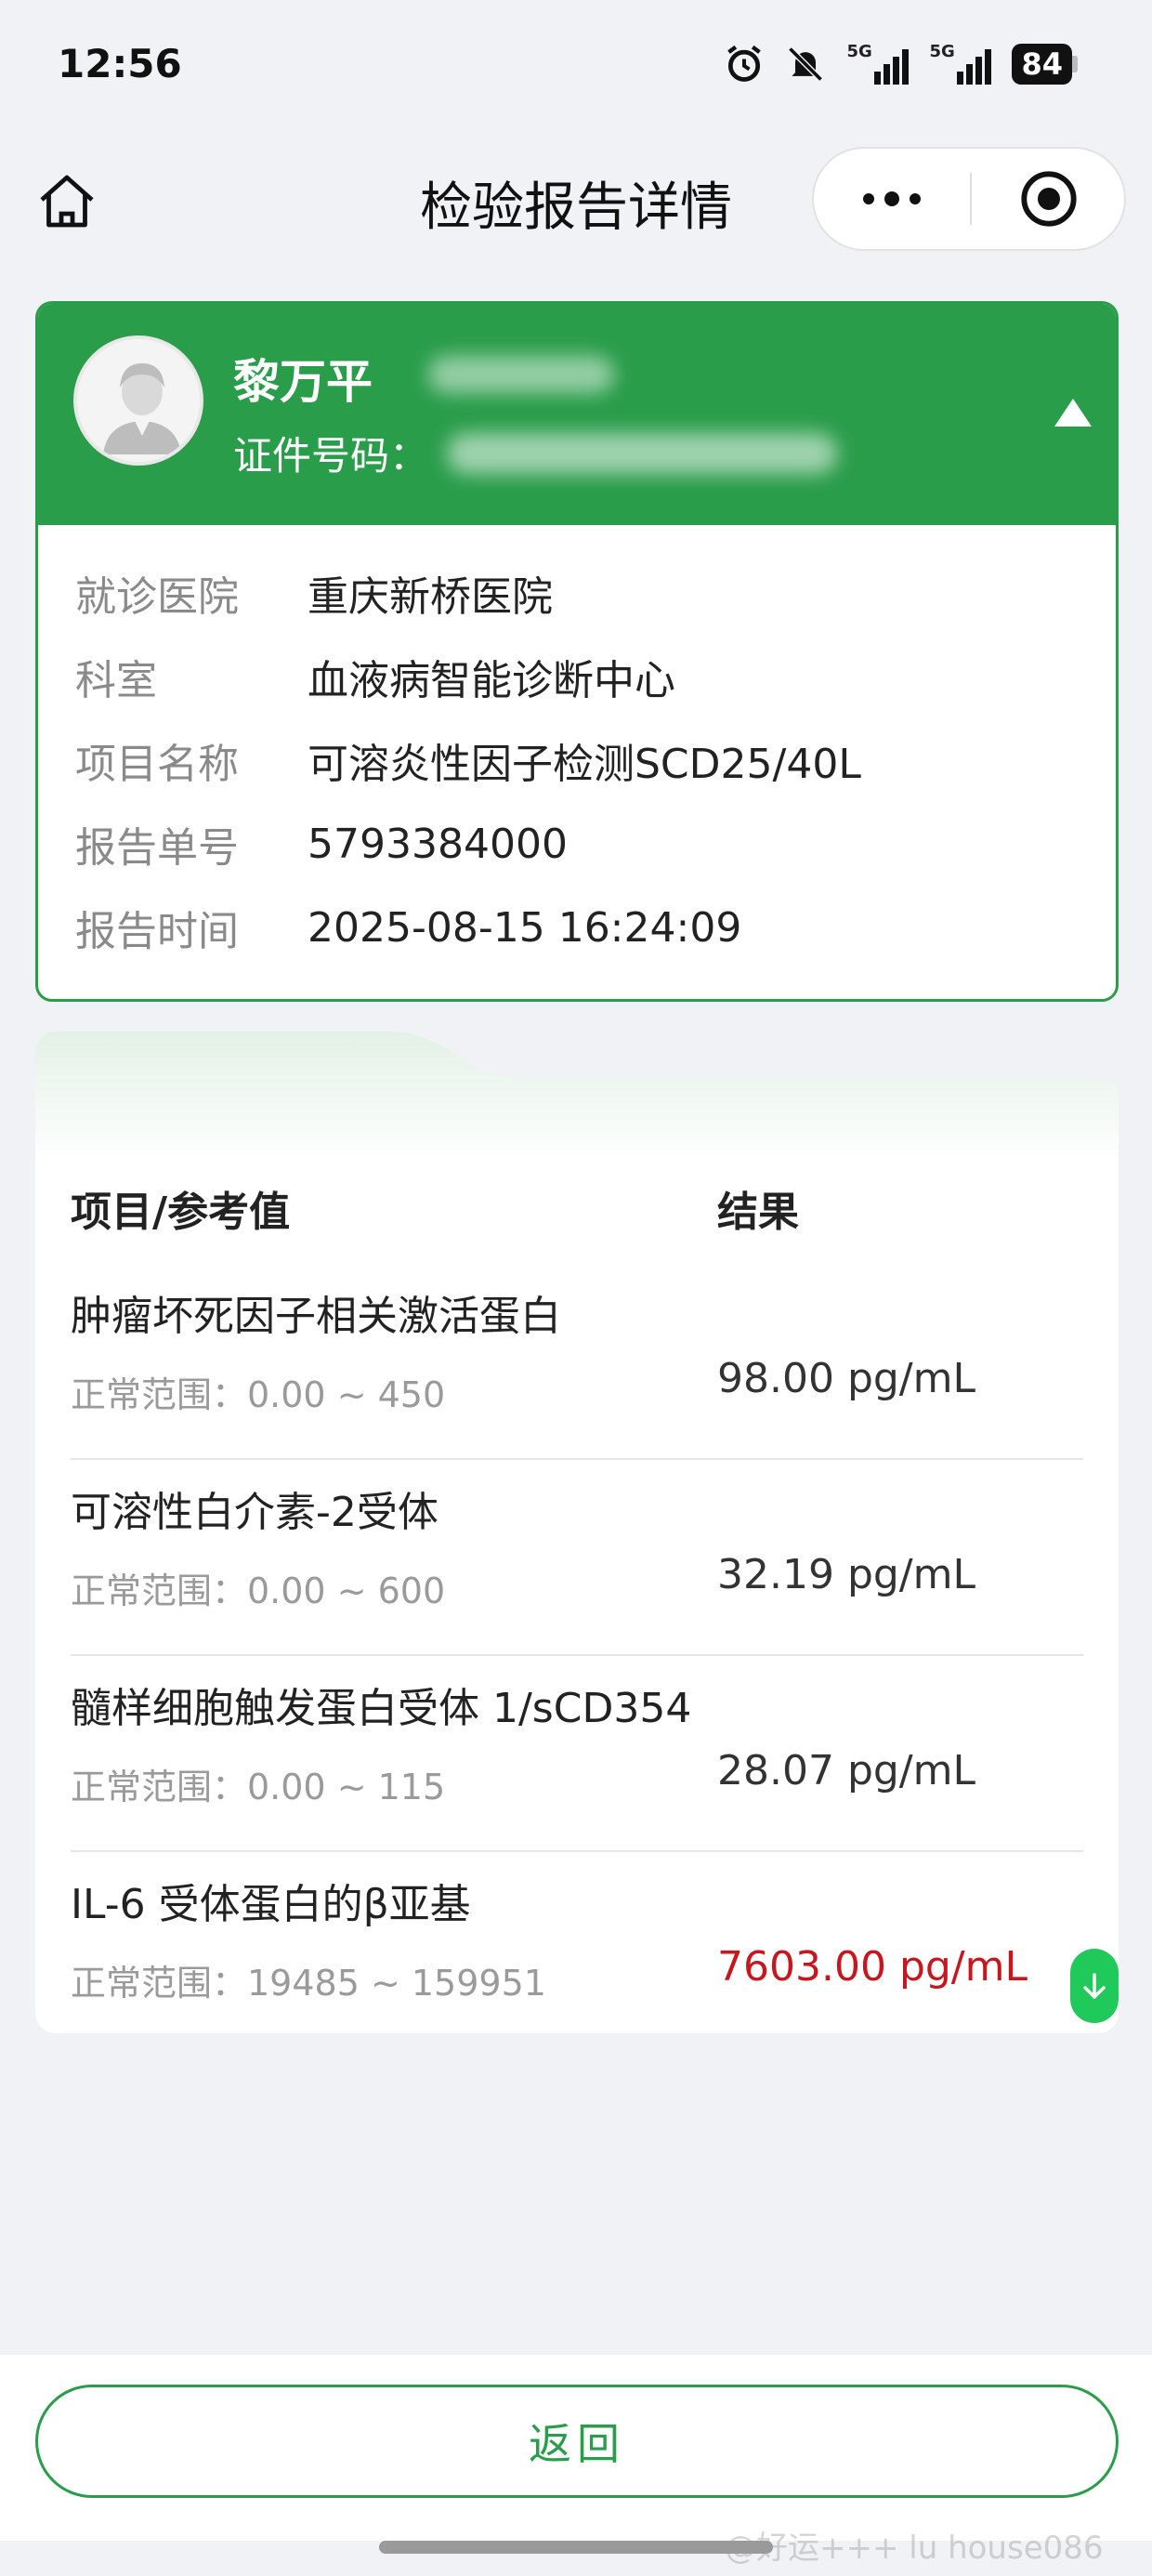 The width and height of the screenshot is (1152, 2576). What do you see at coordinates (157, 931) in the screenshot?
I see `info-label: 报告时间` at bounding box center [157, 931].